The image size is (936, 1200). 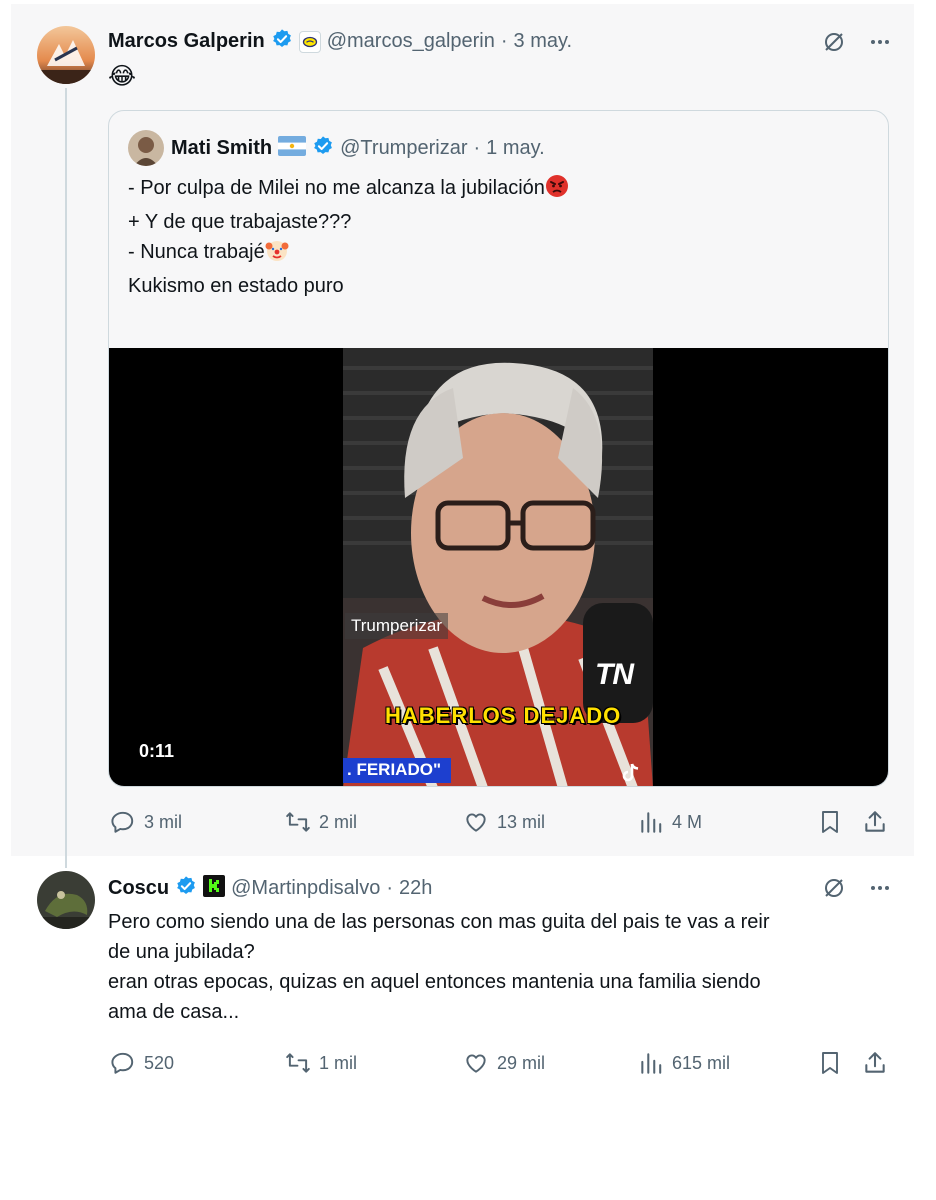 I want to click on video-watermark: Trumperizar, so click(x=396, y=626).